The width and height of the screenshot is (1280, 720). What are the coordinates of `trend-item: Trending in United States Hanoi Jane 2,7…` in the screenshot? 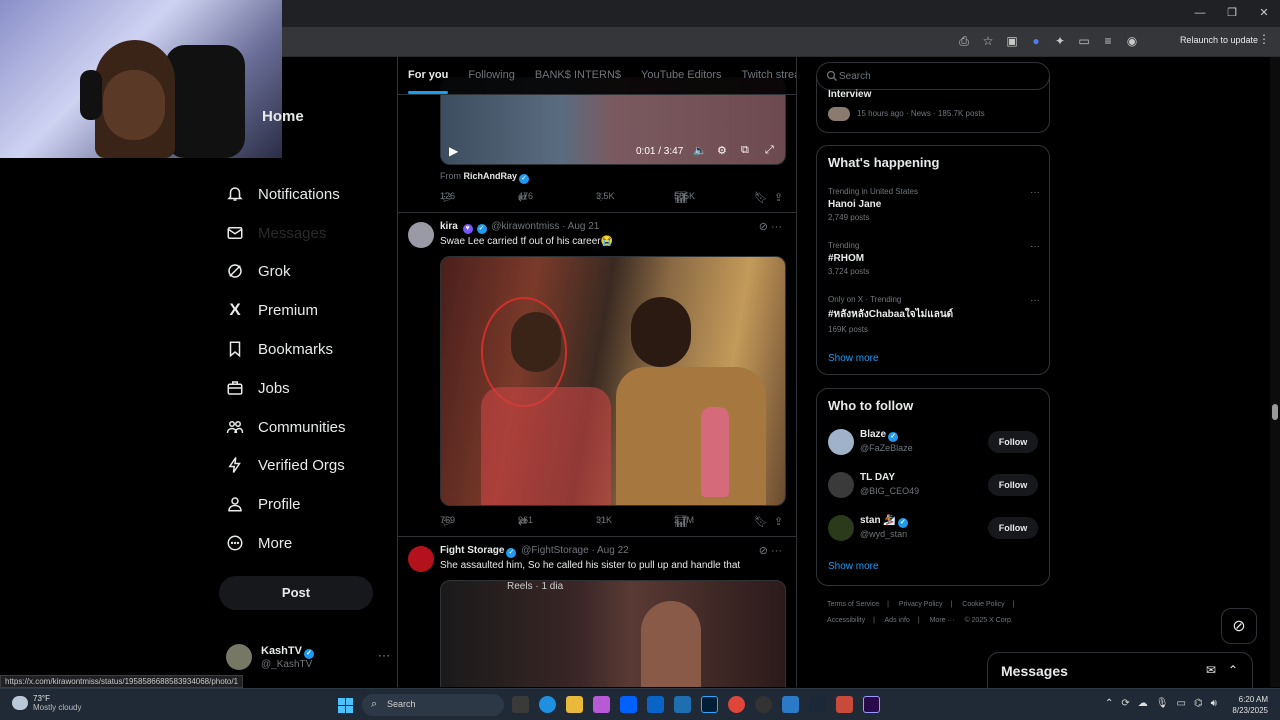 It's located at (934, 204).